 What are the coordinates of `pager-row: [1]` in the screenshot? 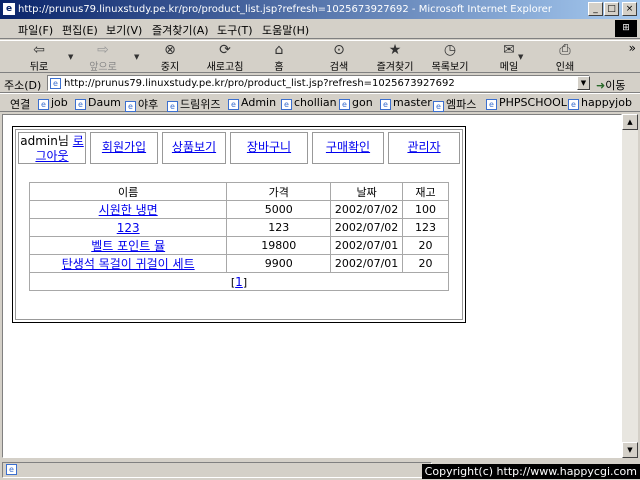 It's located at (239, 281).